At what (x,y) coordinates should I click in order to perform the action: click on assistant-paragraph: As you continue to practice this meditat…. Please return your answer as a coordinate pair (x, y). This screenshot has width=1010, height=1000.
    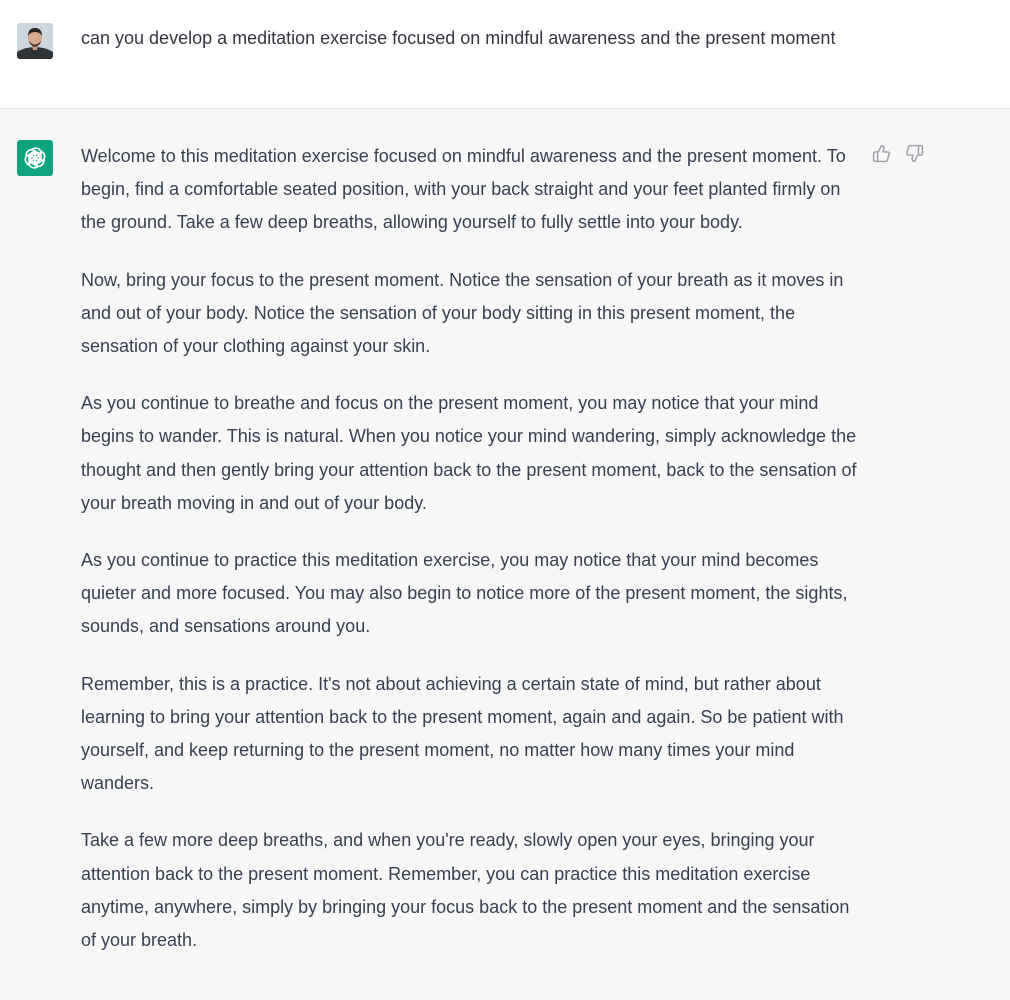
    Looking at the image, I should click on (464, 593).